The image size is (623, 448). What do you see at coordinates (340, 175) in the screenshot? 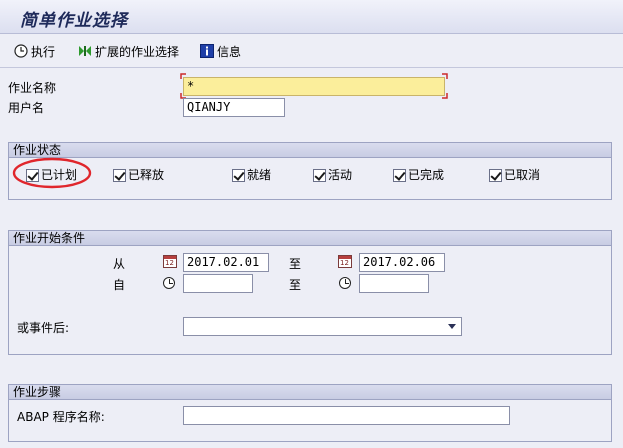
I see `status-active-label: 活动` at bounding box center [340, 175].